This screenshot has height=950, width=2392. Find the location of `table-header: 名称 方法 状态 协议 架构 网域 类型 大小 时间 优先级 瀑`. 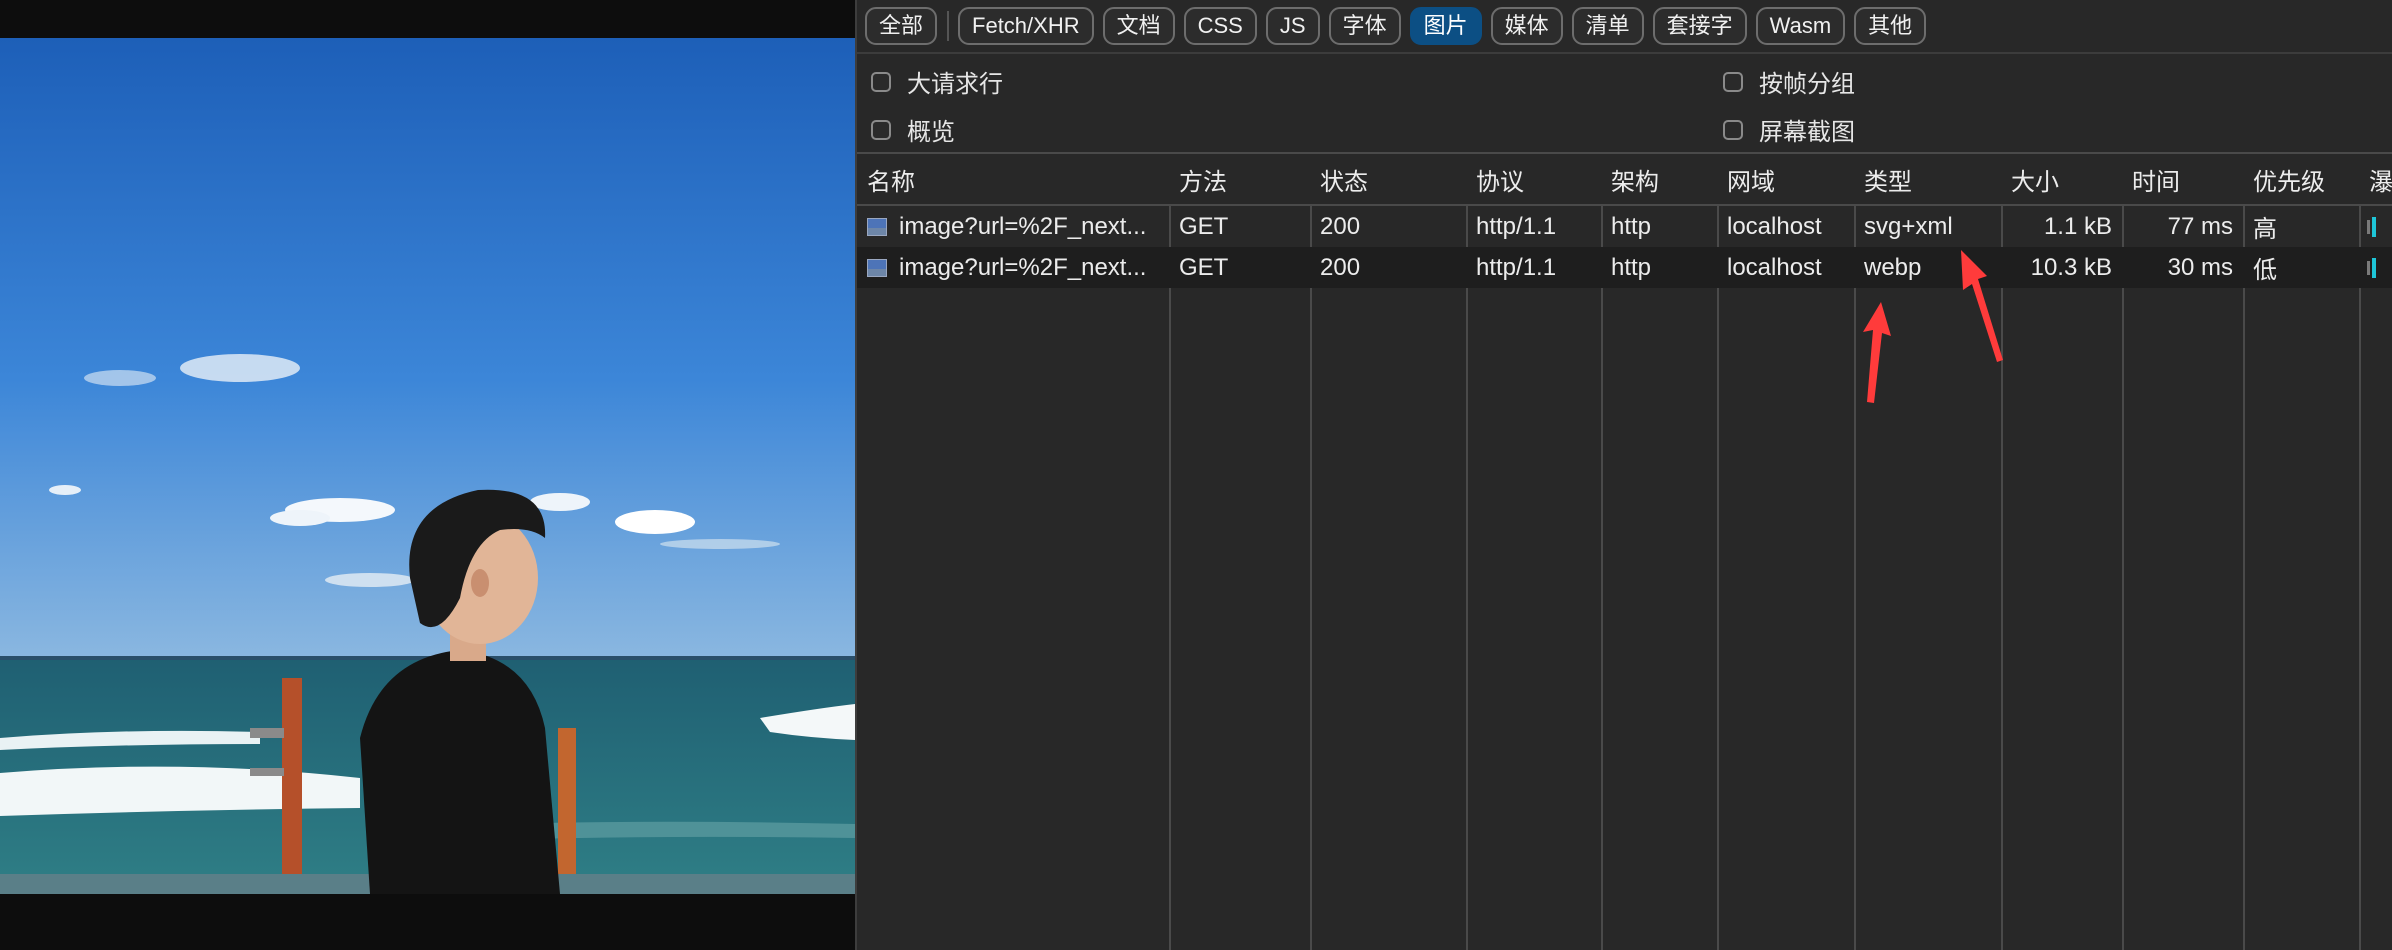

table-header: 名称 方法 状态 协议 架构 网域 类型 大小 时间 优先级 瀑 is located at coordinates (1624, 180).